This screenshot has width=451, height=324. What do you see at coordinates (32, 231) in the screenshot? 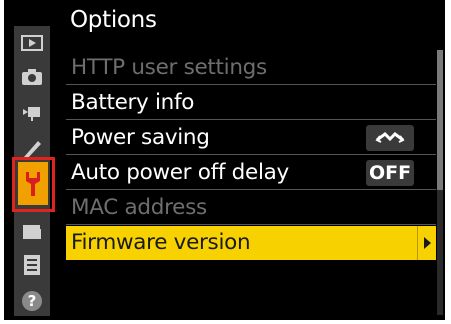
I see `retouch-icon` at bounding box center [32, 231].